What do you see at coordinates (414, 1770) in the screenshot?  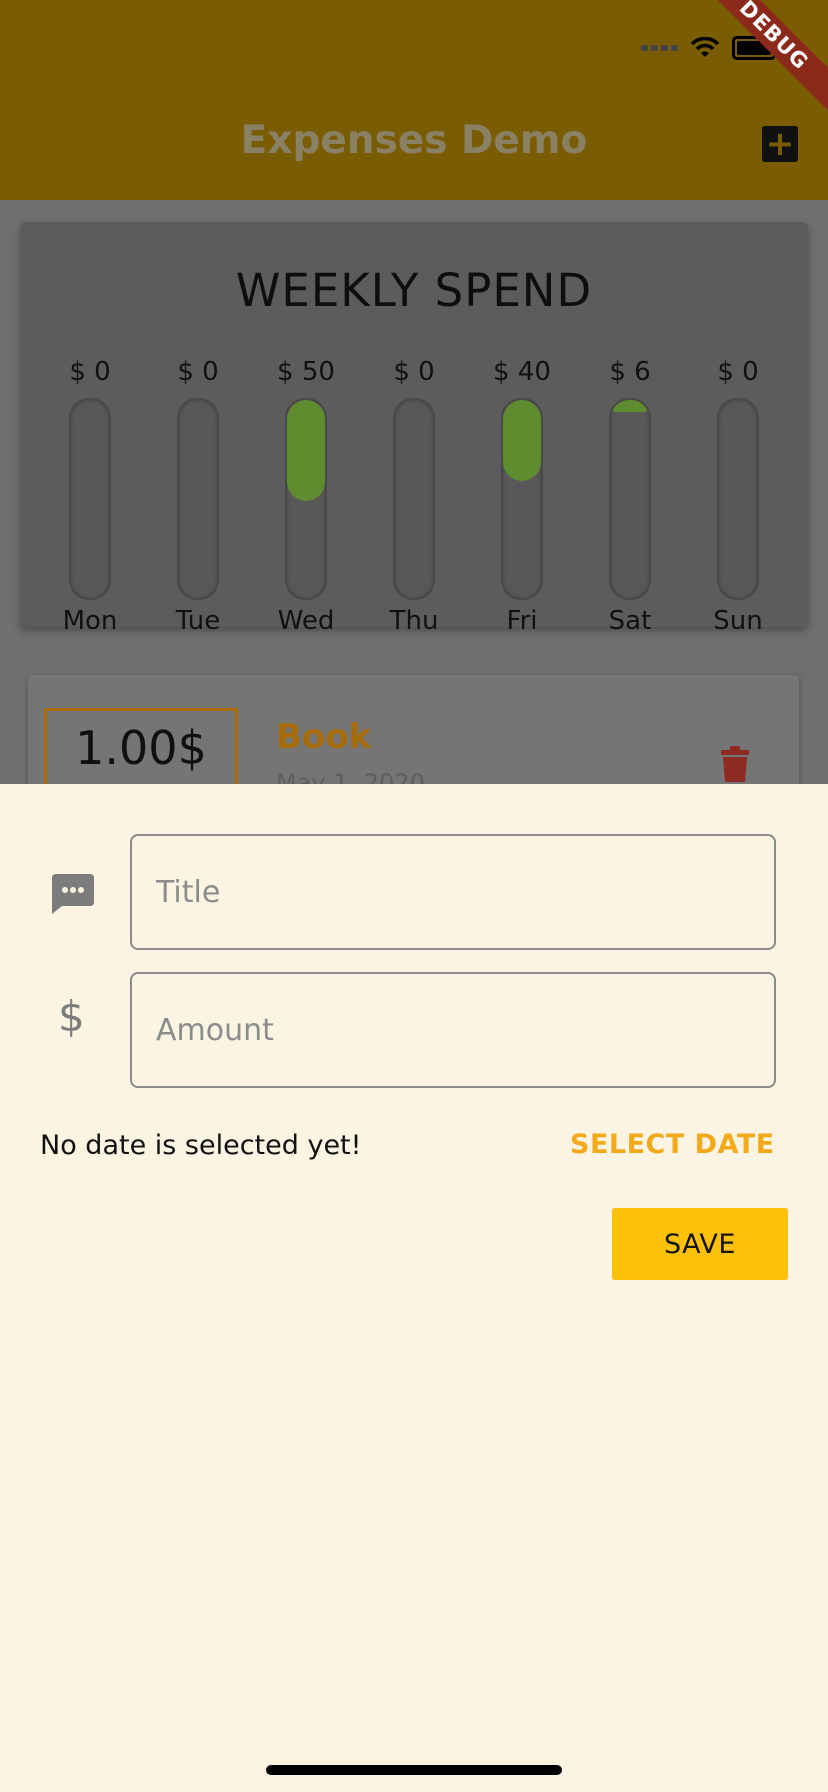 I see `home-indicator` at bounding box center [414, 1770].